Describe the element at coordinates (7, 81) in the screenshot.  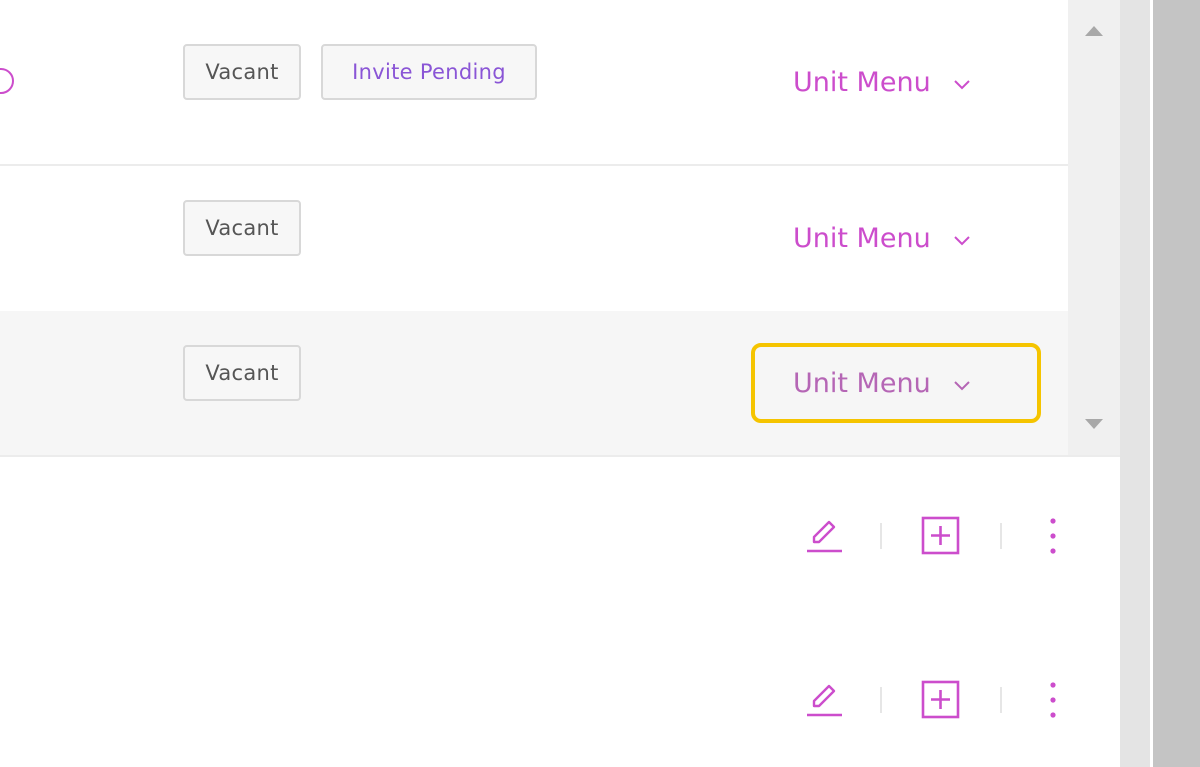
I see `unit-status-icon` at that location.